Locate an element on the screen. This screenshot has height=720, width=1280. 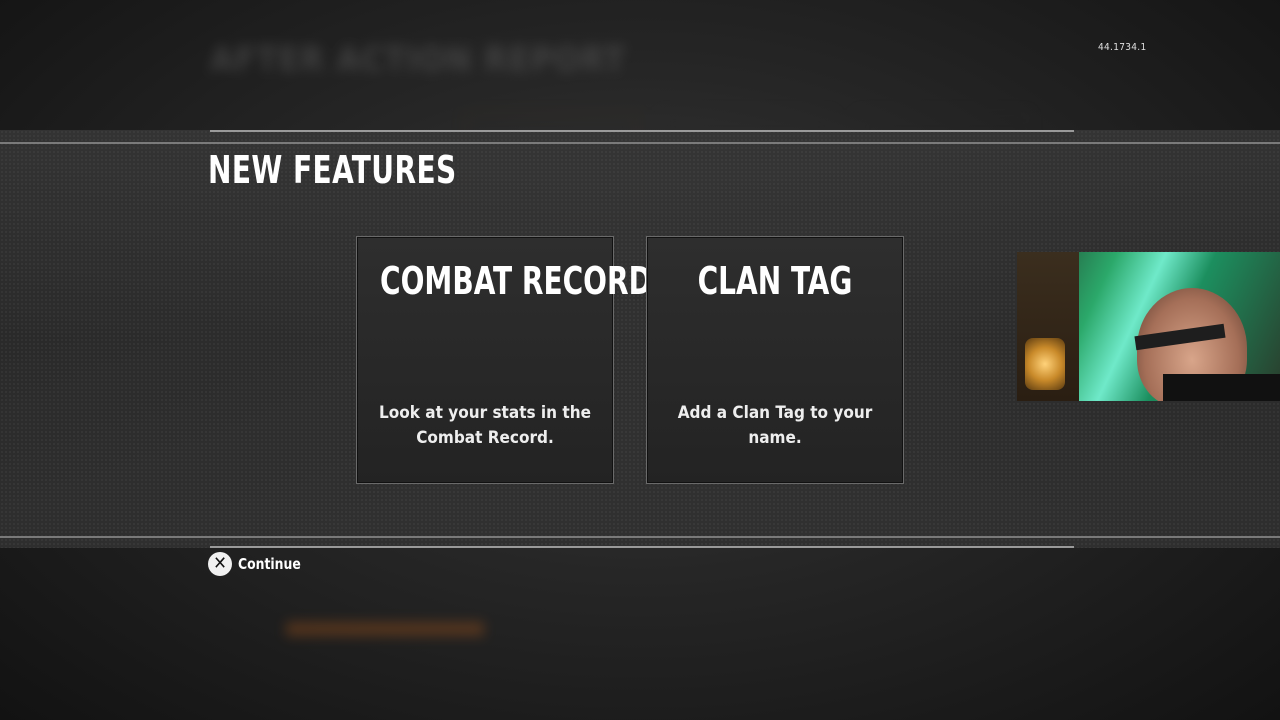
feature-card-clan-tag: CLAN TAG Add a Clan Tag to your name. is located at coordinates (775, 360).